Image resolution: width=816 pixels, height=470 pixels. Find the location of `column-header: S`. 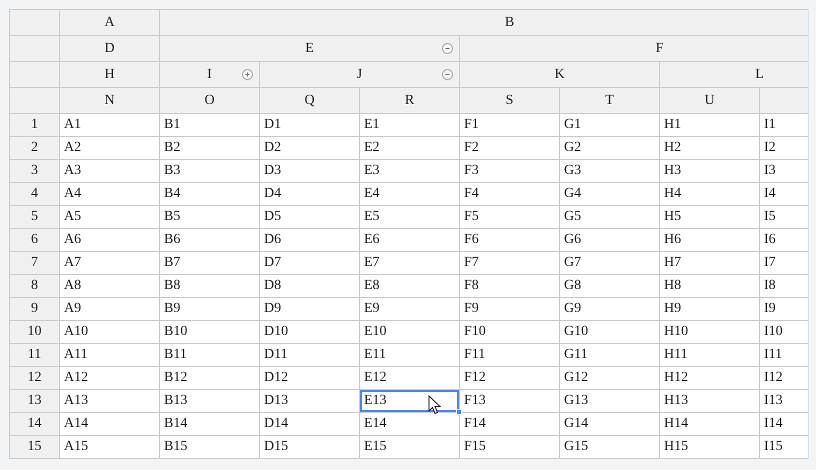

column-header: S is located at coordinates (510, 101).